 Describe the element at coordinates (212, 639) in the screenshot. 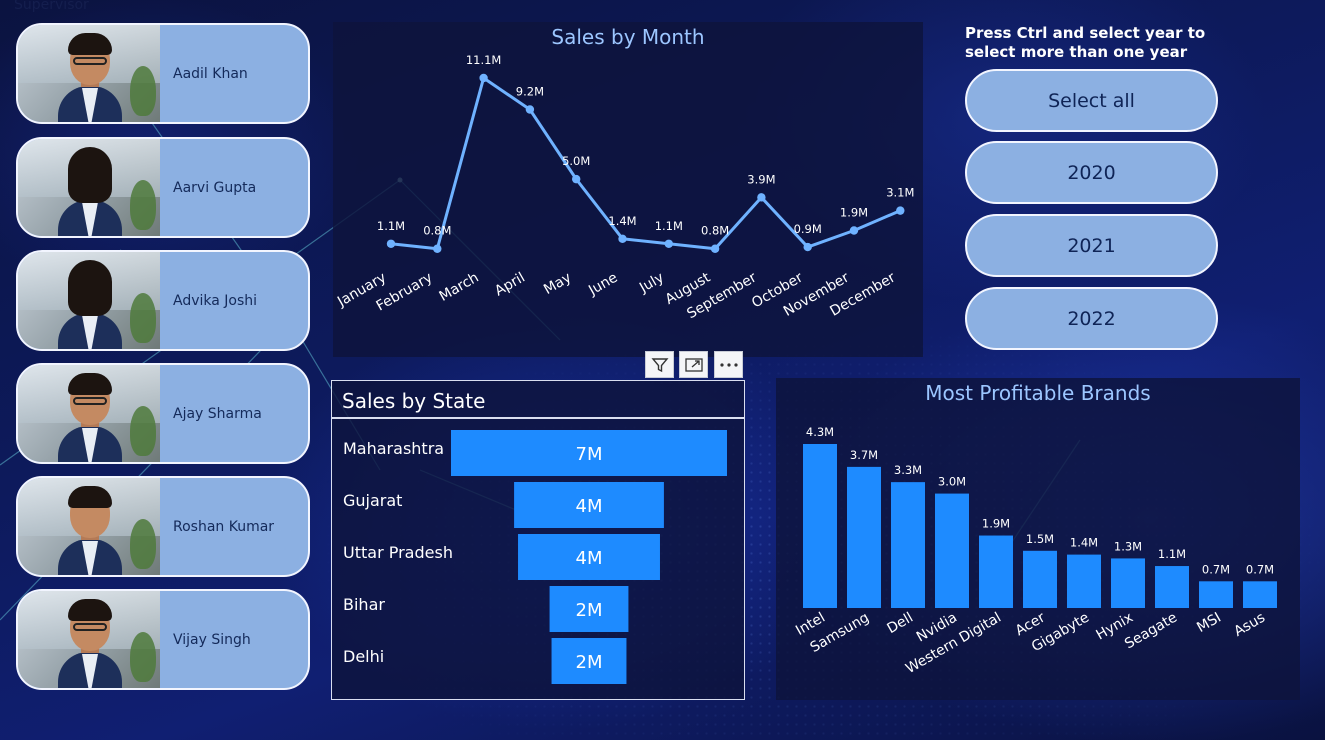

I see `supervisor-name: Vijay Singh` at that location.